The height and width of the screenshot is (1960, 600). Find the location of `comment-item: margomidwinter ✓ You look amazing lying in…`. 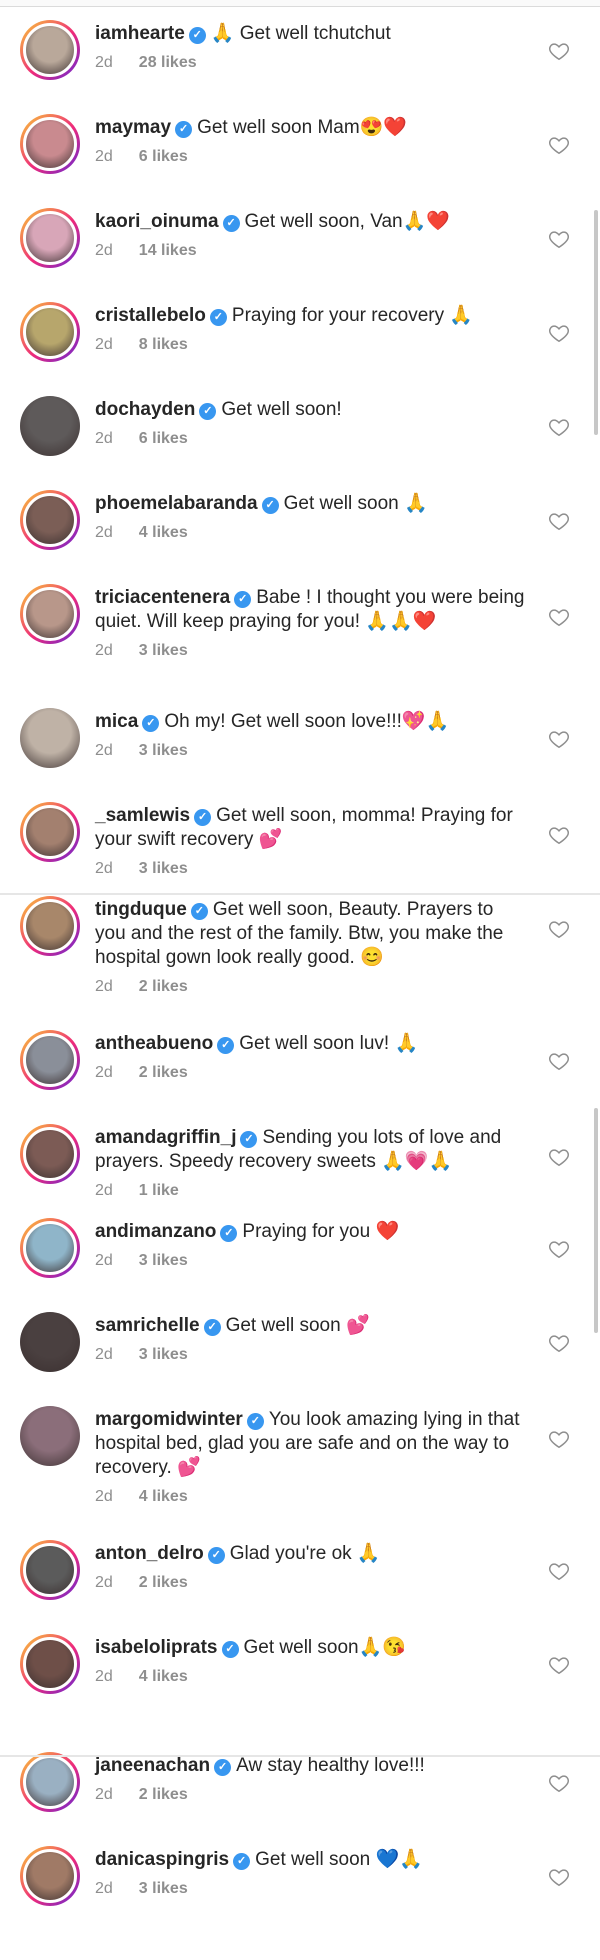

comment-item: margomidwinter ✓ You look amazing lying in… is located at coordinates (300, 1462).